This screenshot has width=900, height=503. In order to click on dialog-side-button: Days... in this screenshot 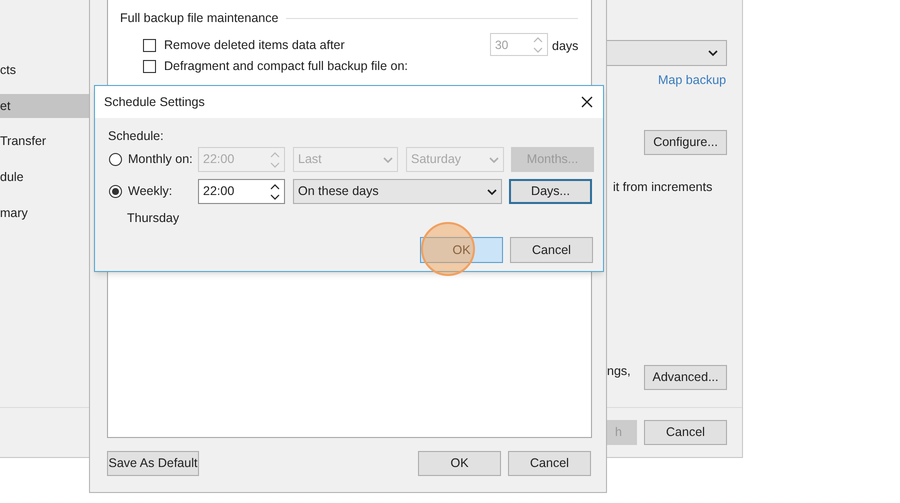, I will do `click(550, 191)`.